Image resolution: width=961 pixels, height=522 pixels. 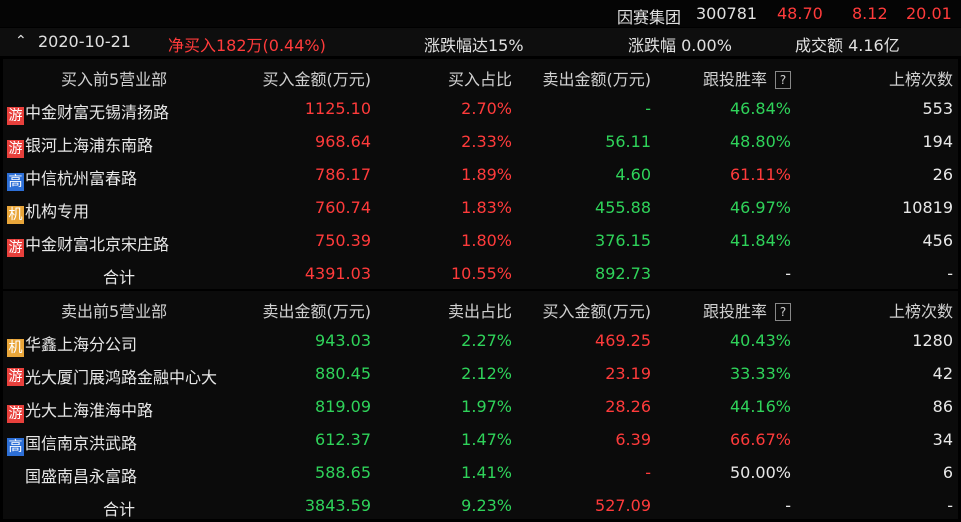 I want to click on list-date: 2020-10-21, so click(x=84, y=41).